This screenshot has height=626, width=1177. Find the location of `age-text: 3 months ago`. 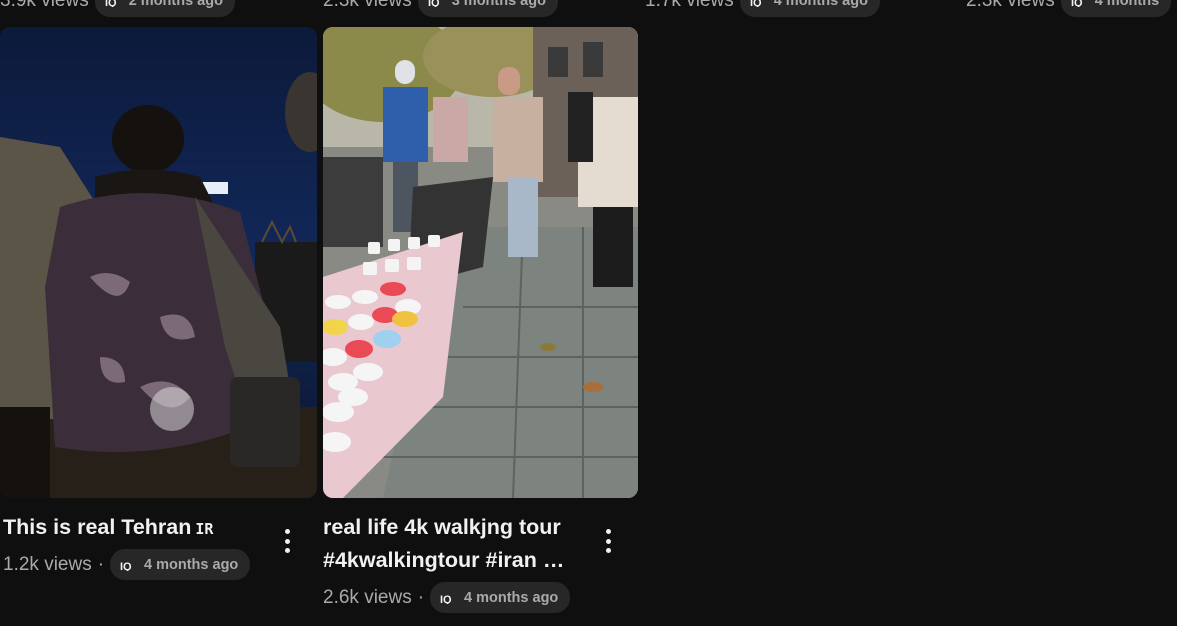

age-text: 3 months ago is located at coordinates (498, 4).